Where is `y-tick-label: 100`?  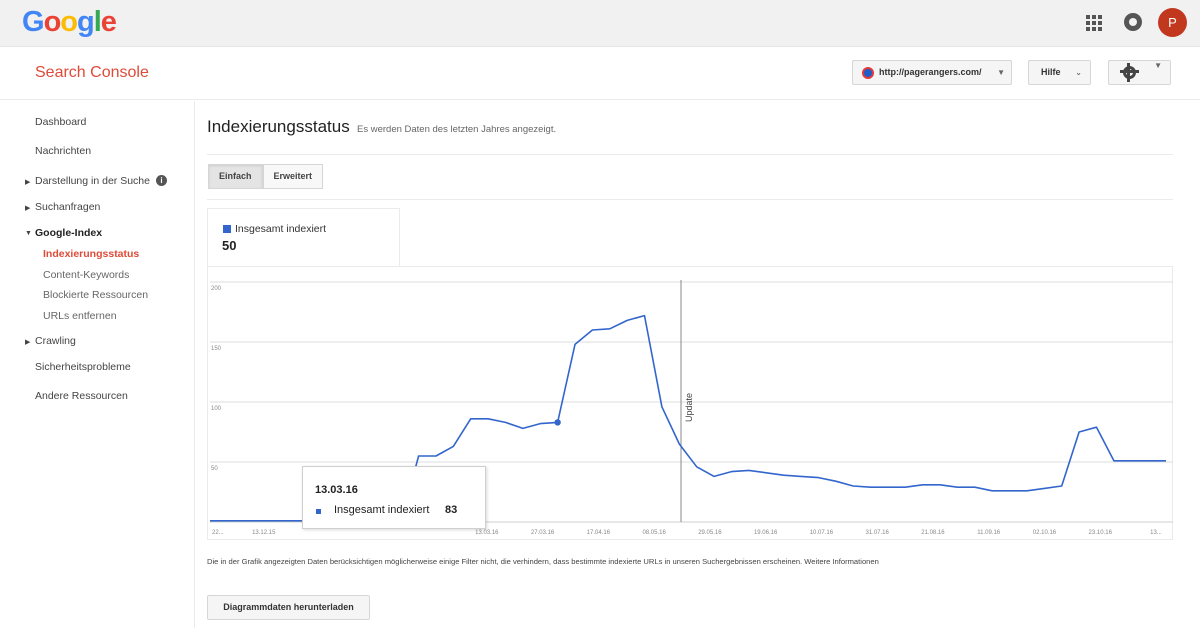
y-tick-label: 100 is located at coordinates (216, 409).